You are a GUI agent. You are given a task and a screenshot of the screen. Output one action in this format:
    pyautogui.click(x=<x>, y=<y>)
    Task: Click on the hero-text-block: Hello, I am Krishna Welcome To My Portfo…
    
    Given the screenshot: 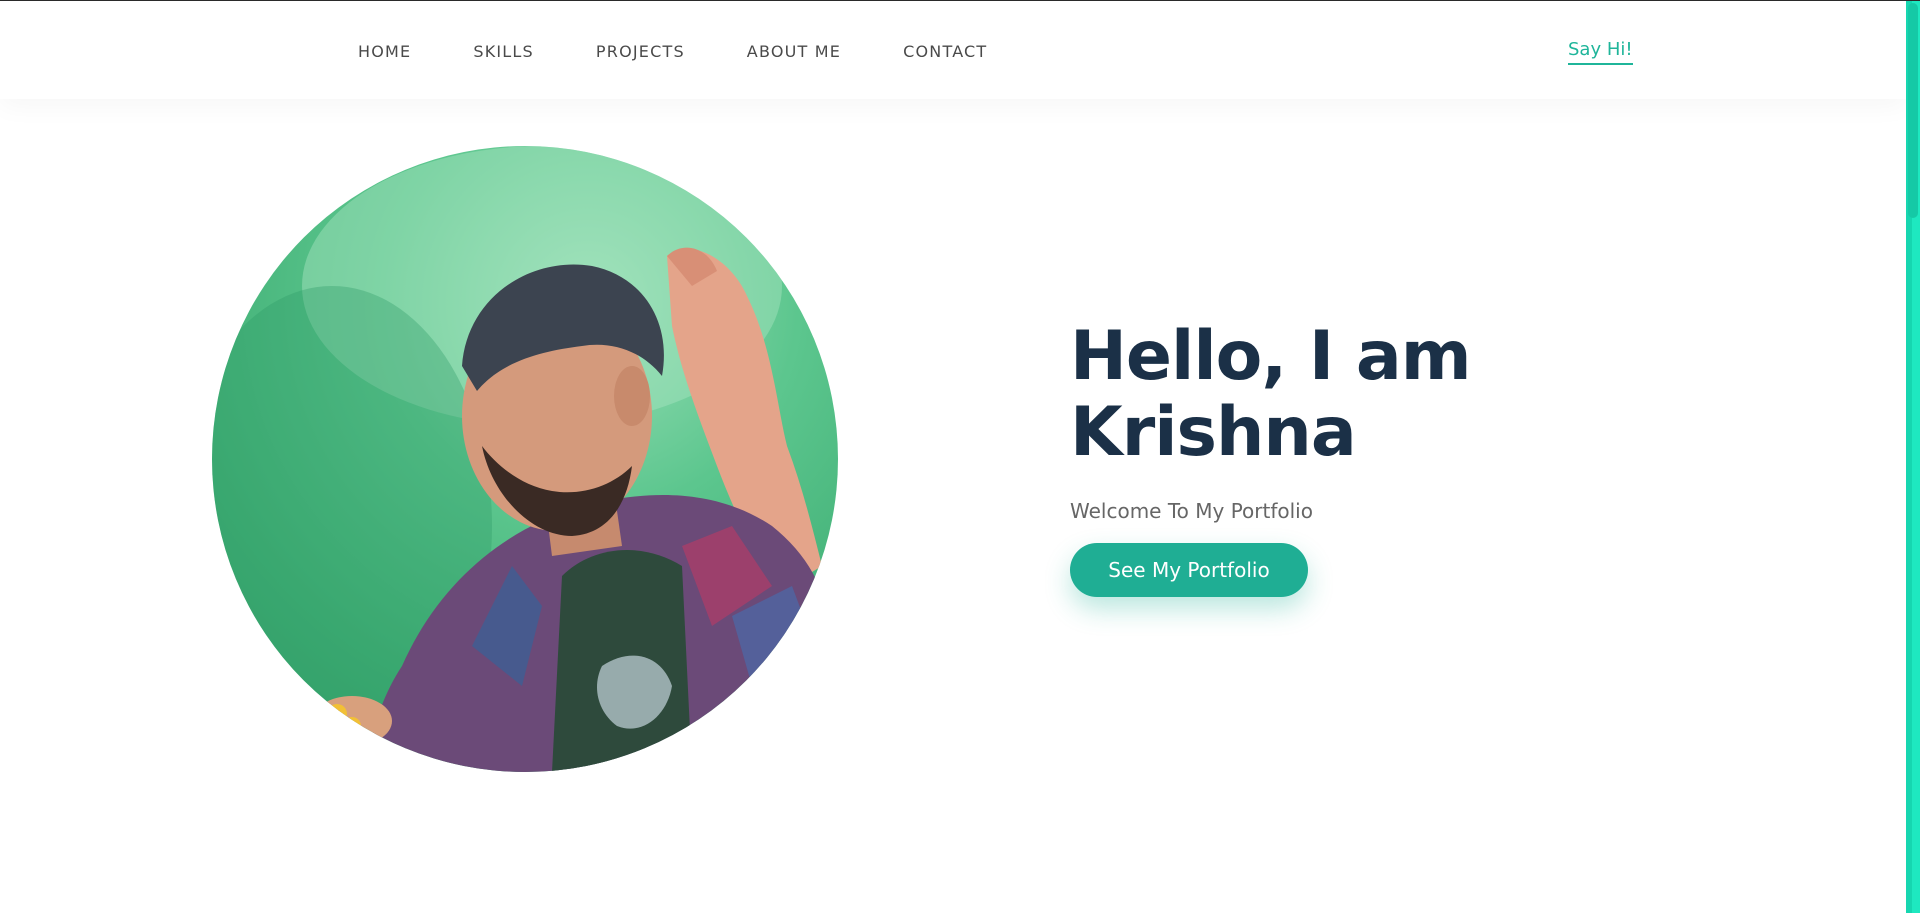 What is the action you would take?
    pyautogui.click(x=1390, y=458)
    